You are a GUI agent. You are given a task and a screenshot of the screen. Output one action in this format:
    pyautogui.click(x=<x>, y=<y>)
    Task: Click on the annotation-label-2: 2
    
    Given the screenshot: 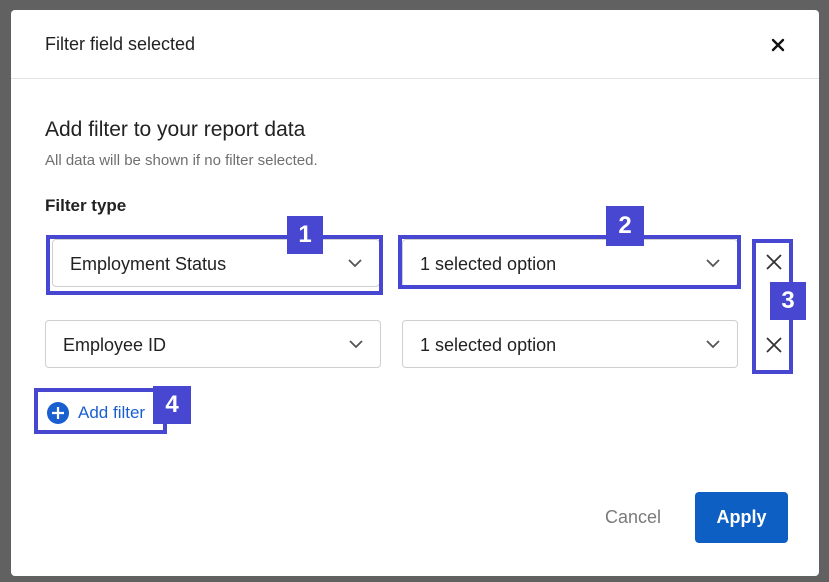 What is the action you would take?
    pyautogui.click(x=625, y=226)
    